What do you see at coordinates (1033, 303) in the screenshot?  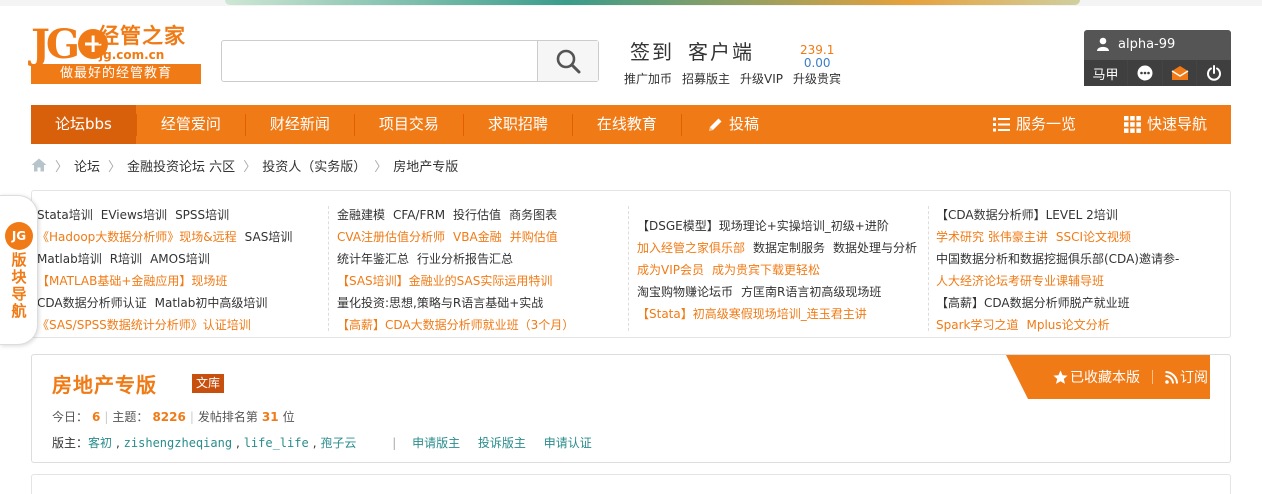 I see `ad-link: 【高薪】CDA数据分析师脱产就业班` at bounding box center [1033, 303].